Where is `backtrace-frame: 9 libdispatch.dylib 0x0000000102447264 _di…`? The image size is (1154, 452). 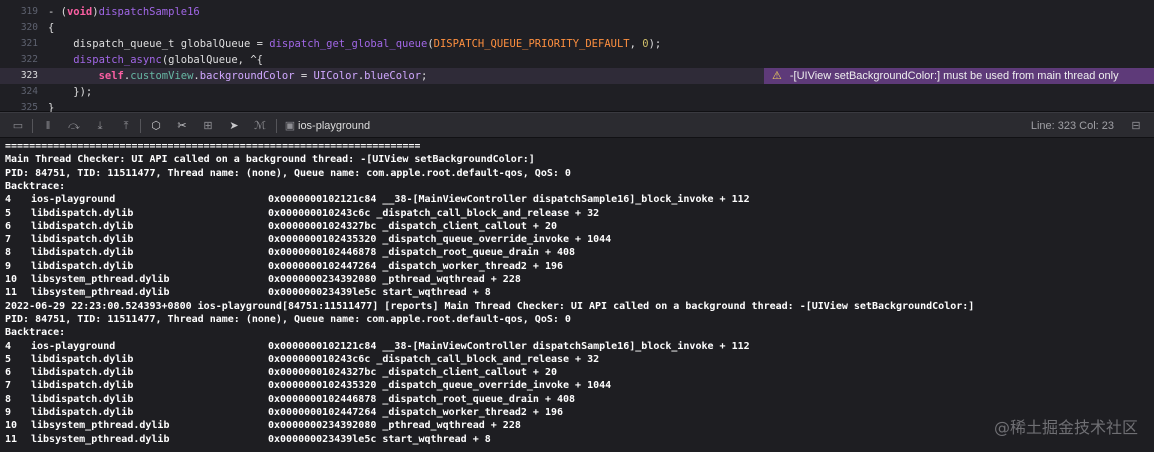
backtrace-frame: 9 libdispatch.dylib 0x0000000102447264 _di… is located at coordinates (555, 266).